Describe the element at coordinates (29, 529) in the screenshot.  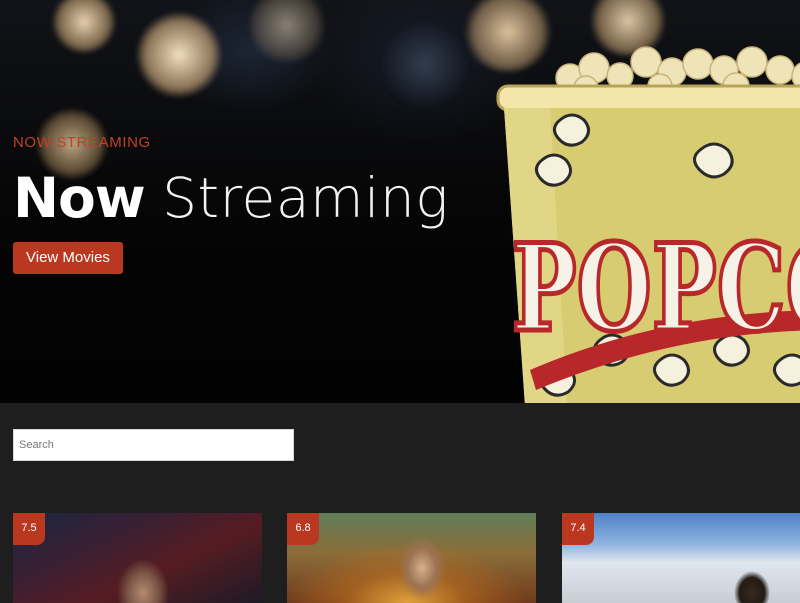
I see `rating-badge: 7.5` at that location.